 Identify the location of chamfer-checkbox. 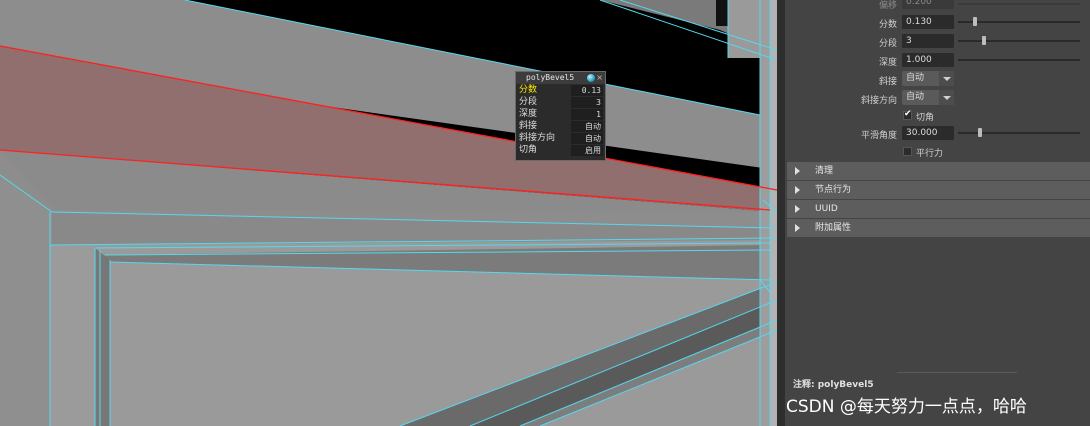
(907, 114).